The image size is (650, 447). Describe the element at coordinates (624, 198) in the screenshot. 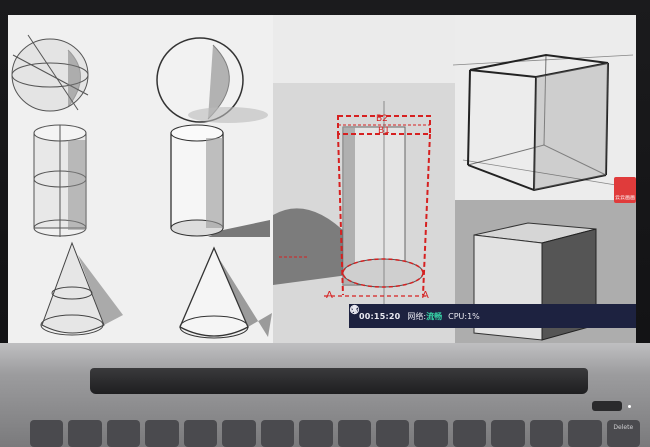

I see `watermark-text: 云云画画` at that location.